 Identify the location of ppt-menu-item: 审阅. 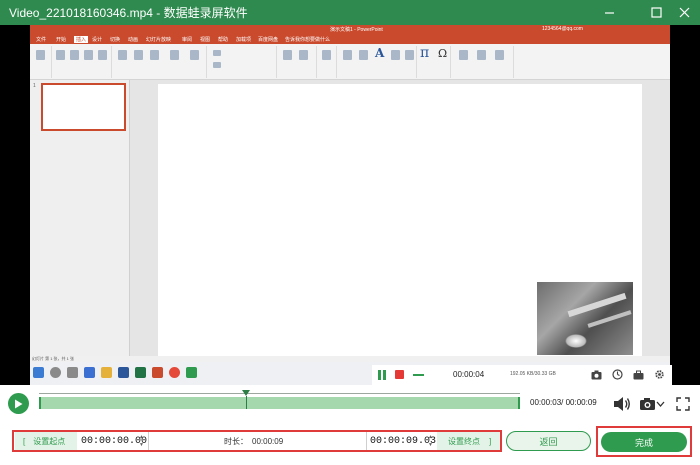
(187, 40).